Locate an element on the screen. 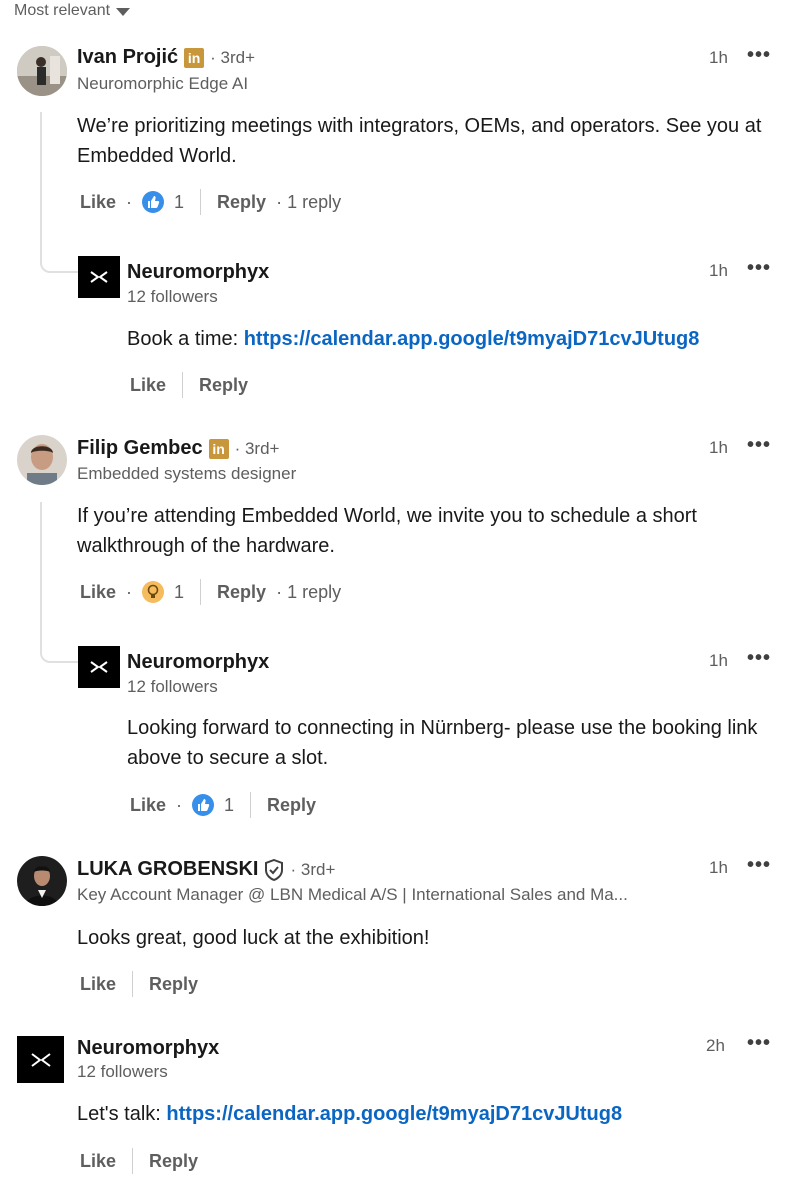 The width and height of the screenshot is (803, 1192). author-name-row: Filip Gembec in · 3rd+ is located at coordinates (178, 448).